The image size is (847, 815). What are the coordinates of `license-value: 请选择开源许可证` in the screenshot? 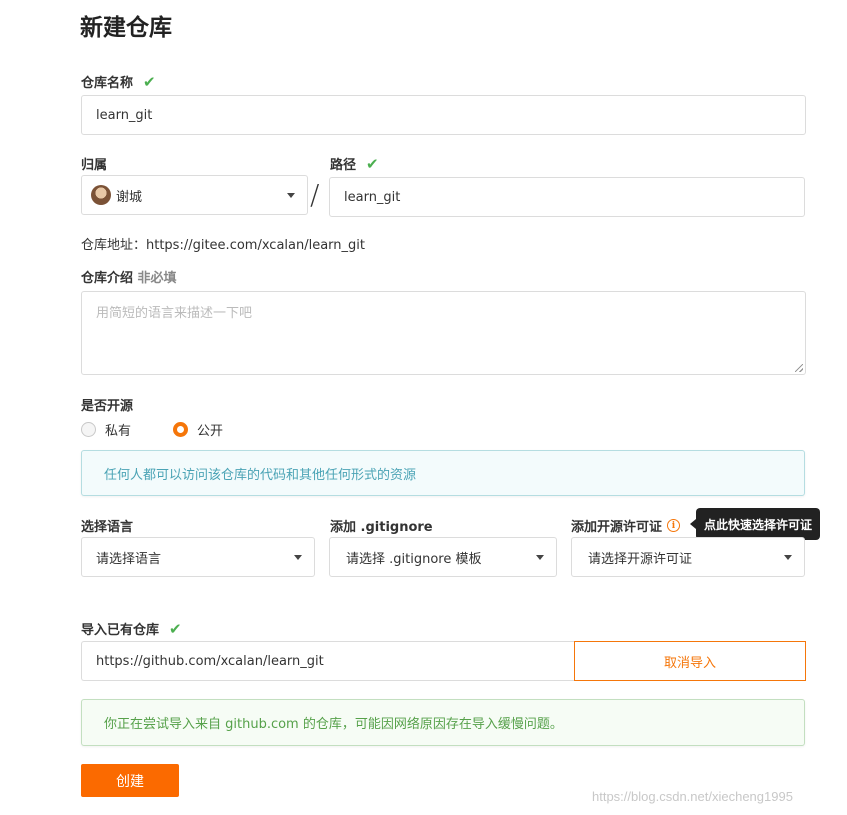 It's located at (640, 559).